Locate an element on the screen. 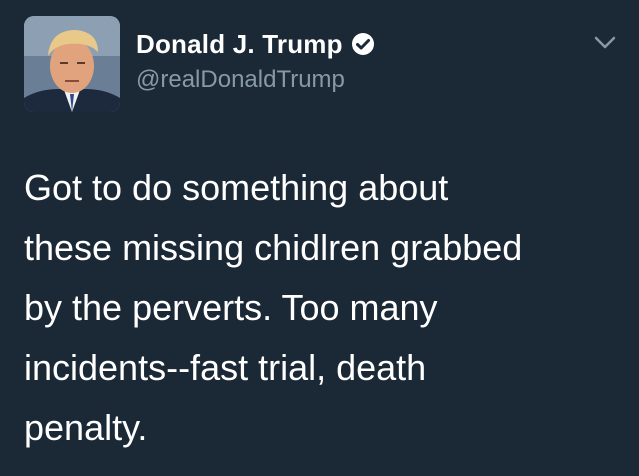 This screenshot has height=476, width=639. tweet-text-line: Got to do something about is located at coordinates (236, 187).